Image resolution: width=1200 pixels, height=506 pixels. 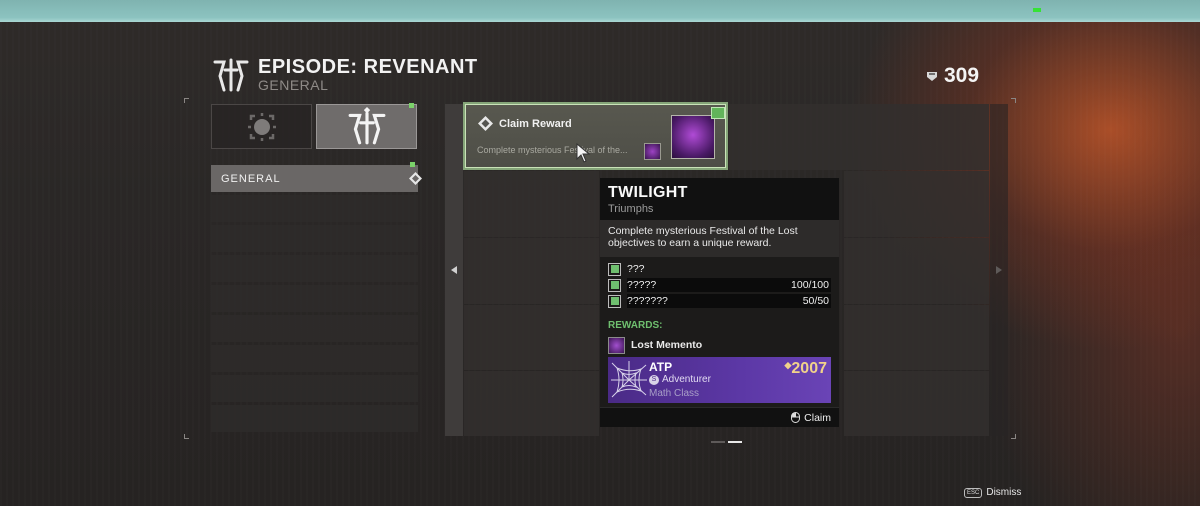 I want to click on spiderweb-emblem-icon, so click(x=629, y=379).